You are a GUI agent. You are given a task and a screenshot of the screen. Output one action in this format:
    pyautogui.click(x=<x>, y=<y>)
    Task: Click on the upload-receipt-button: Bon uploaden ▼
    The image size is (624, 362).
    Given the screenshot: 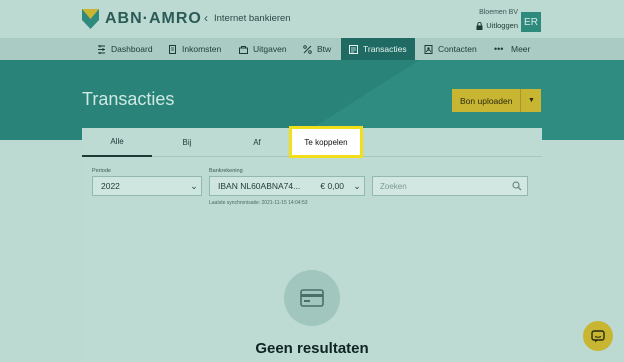 What is the action you would take?
    pyautogui.click(x=496, y=100)
    